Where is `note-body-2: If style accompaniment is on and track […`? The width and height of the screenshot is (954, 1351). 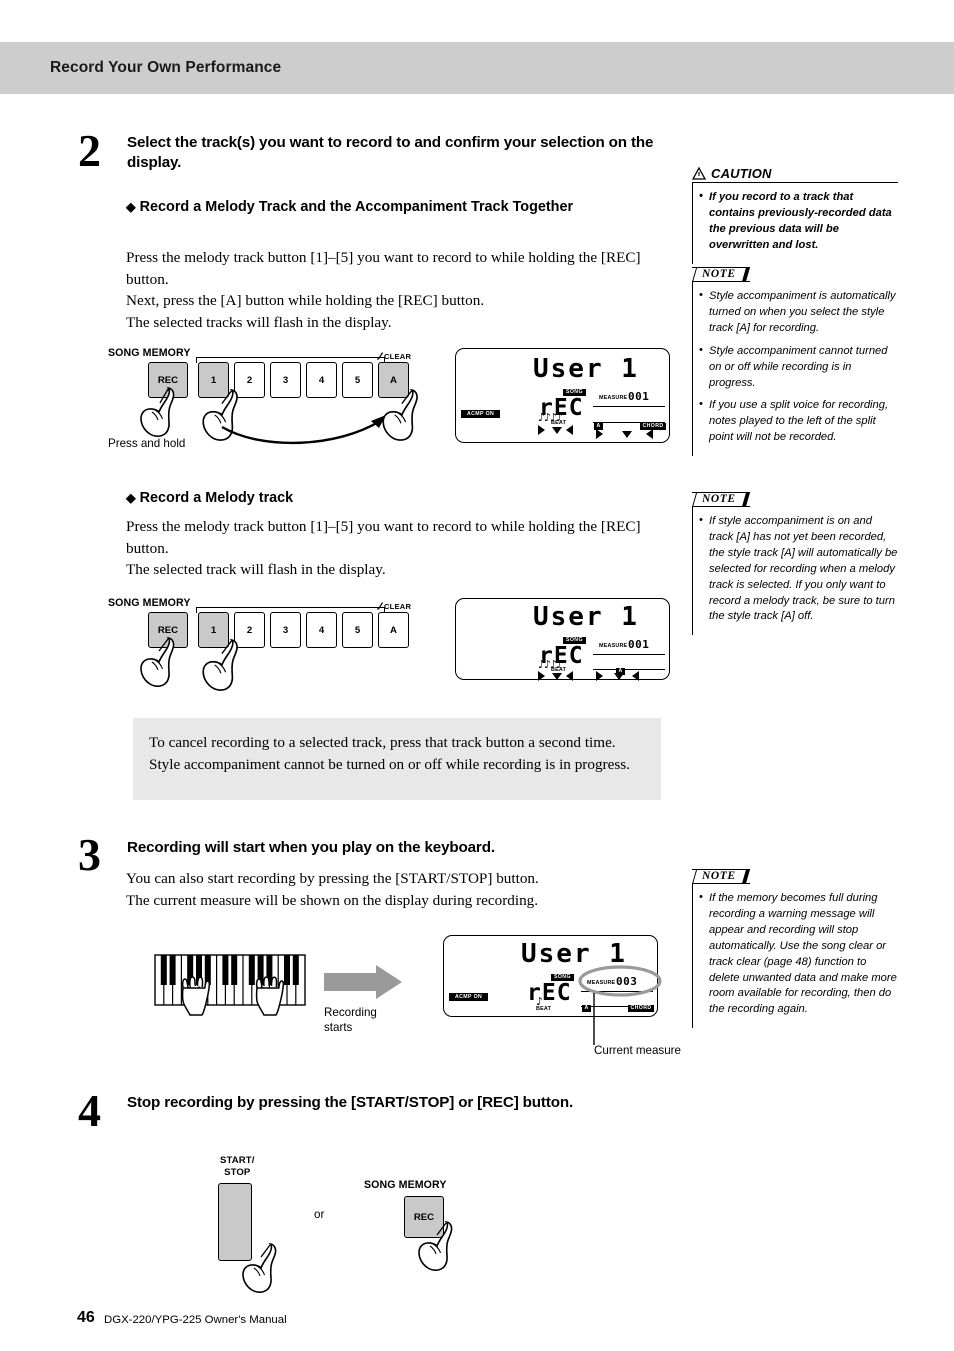
note-body-2: If style accompaniment is on and track [… is located at coordinates (795, 571).